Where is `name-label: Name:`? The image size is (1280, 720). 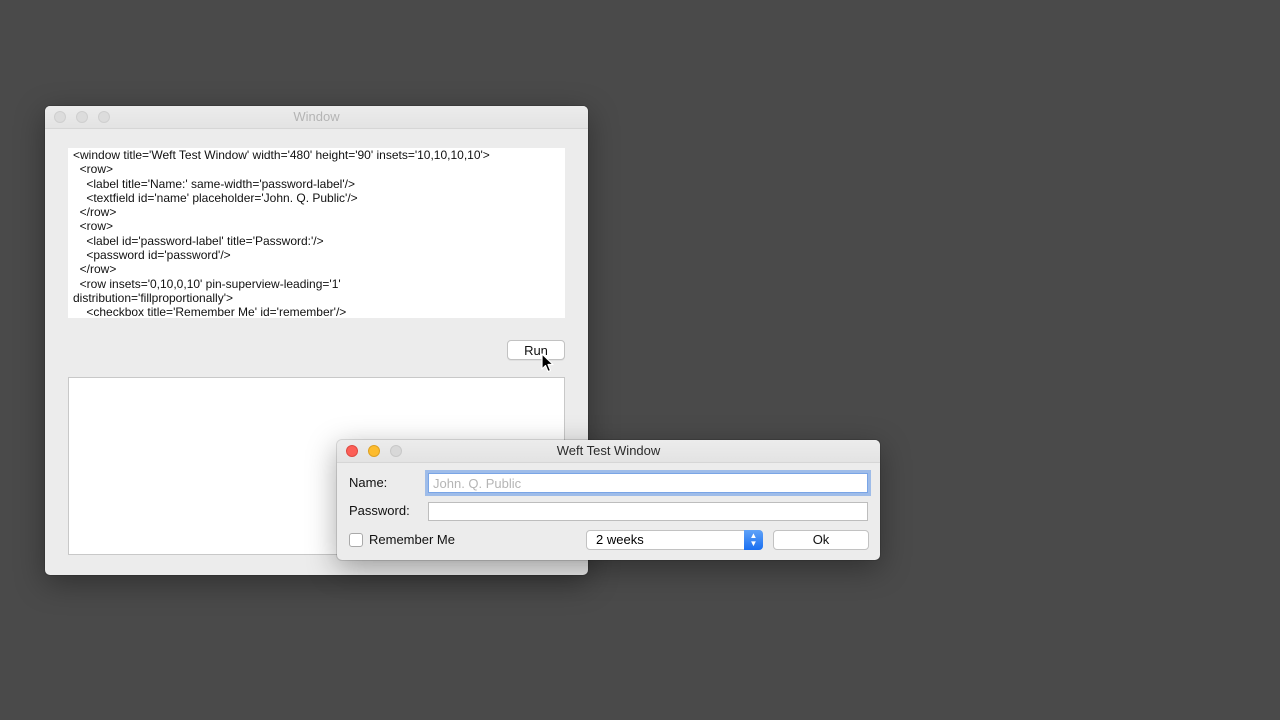
name-label: Name: is located at coordinates (368, 482).